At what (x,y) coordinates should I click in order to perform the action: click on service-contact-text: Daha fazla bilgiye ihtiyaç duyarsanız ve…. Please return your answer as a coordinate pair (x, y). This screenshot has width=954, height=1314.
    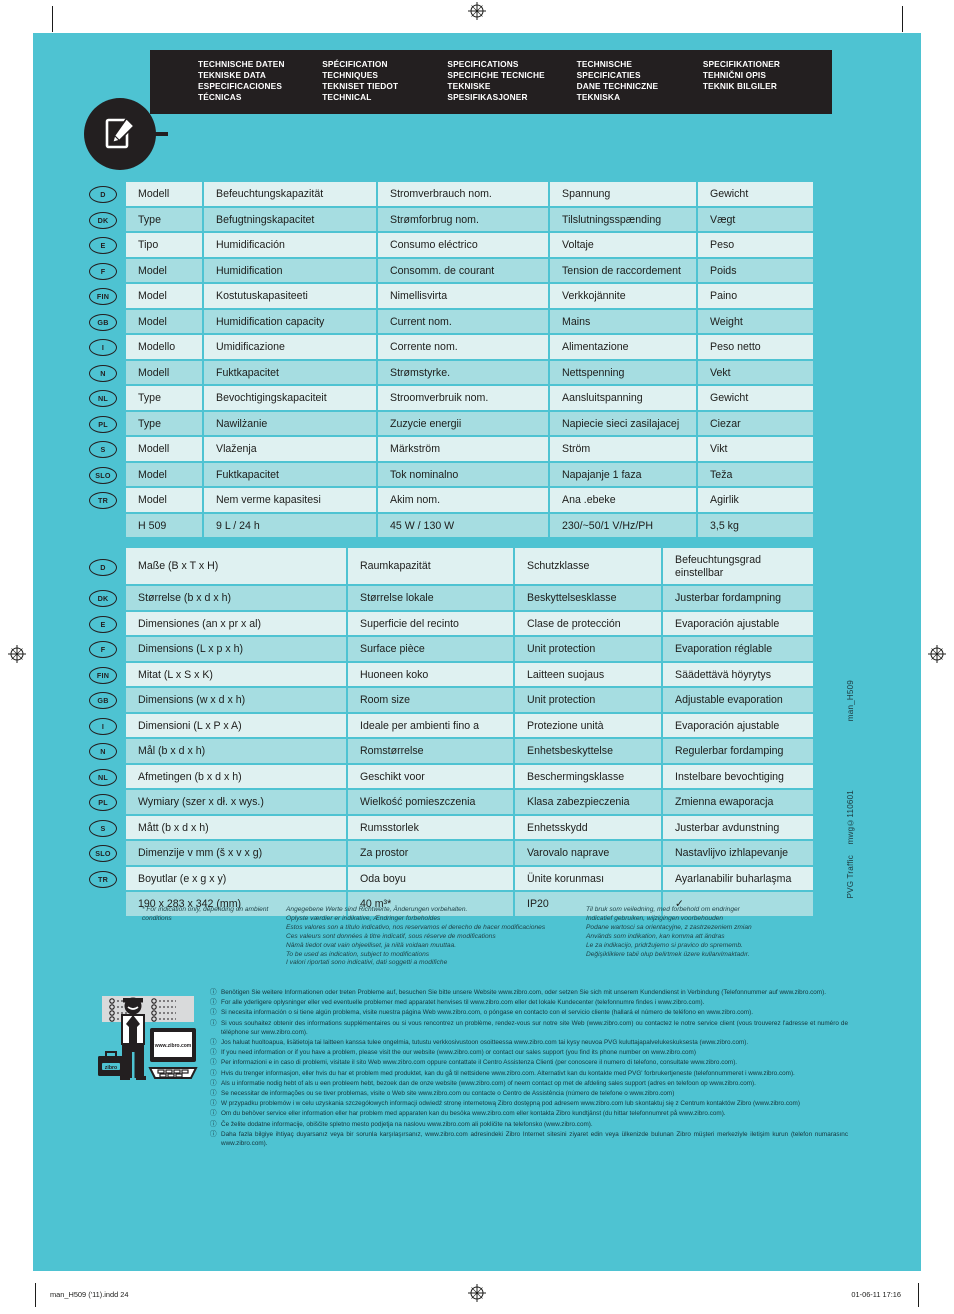
    Looking at the image, I should click on (534, 1139).